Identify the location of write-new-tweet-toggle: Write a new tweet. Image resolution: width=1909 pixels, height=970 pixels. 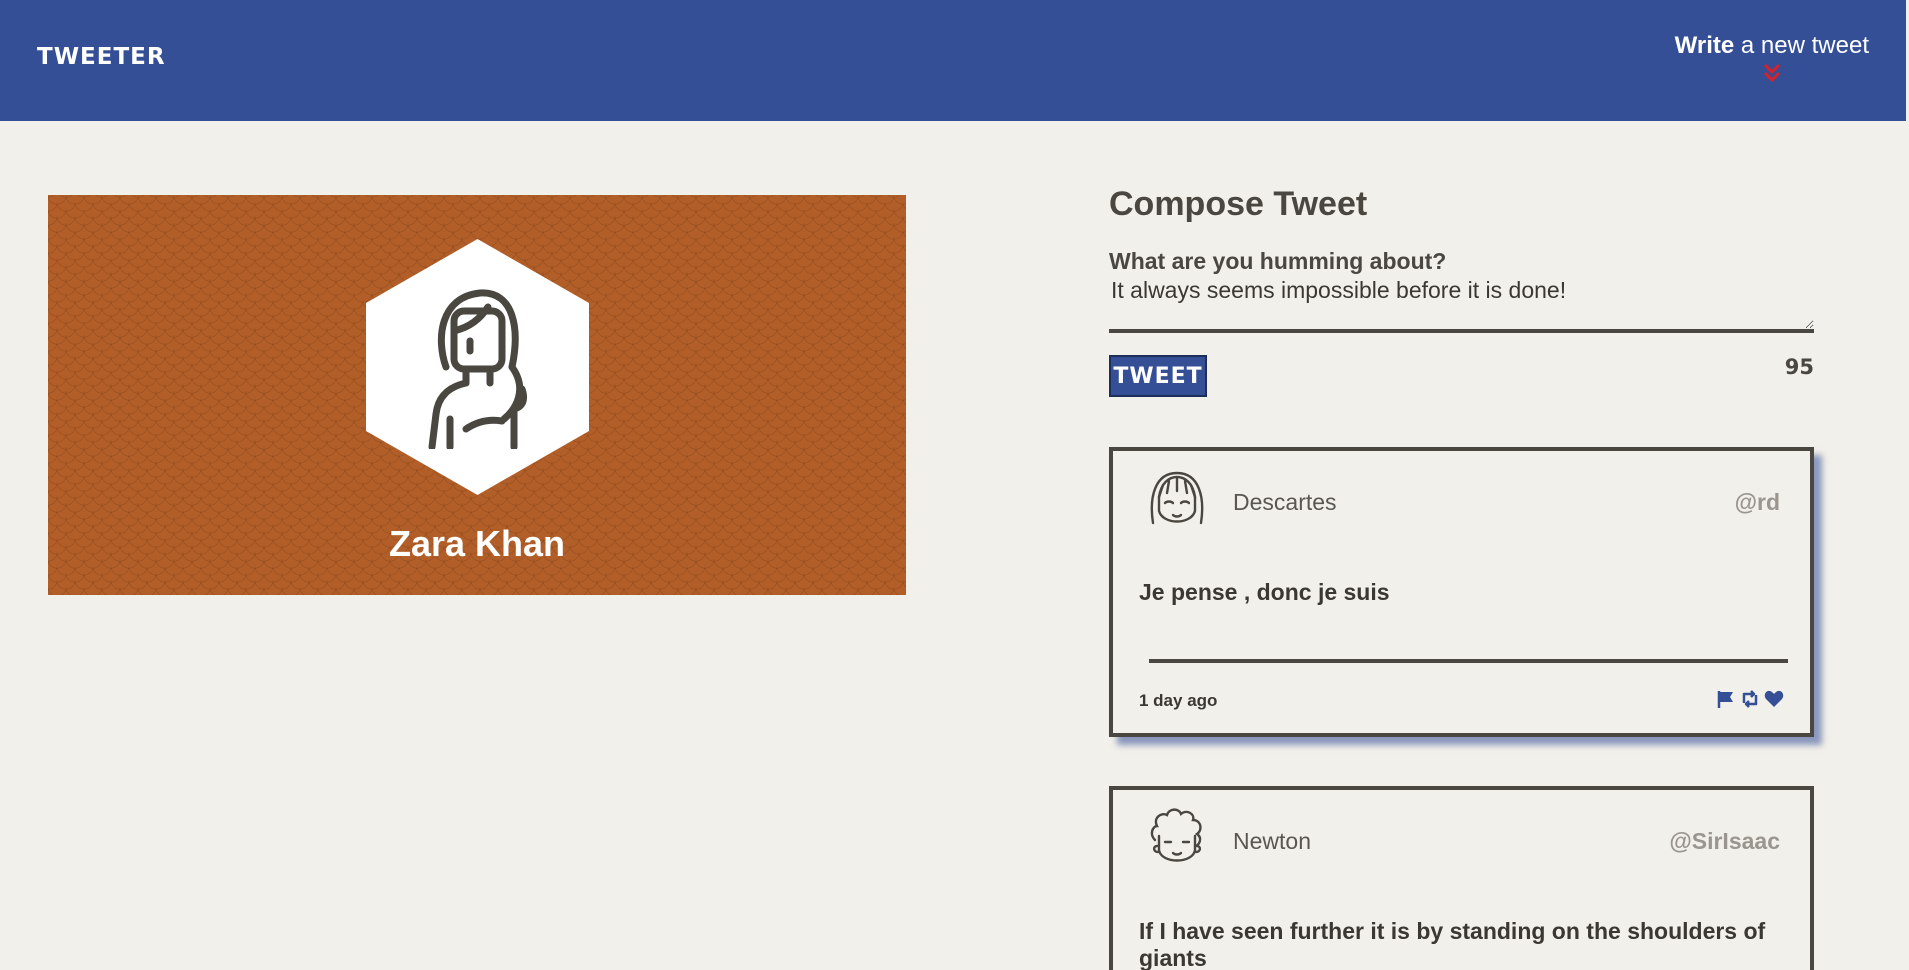
(1772, 58).